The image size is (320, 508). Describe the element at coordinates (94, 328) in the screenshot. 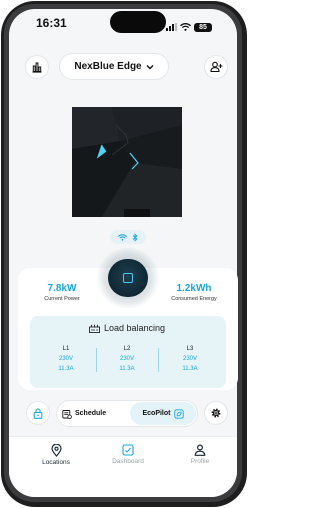

I see `load-balancing-icon` at that location.